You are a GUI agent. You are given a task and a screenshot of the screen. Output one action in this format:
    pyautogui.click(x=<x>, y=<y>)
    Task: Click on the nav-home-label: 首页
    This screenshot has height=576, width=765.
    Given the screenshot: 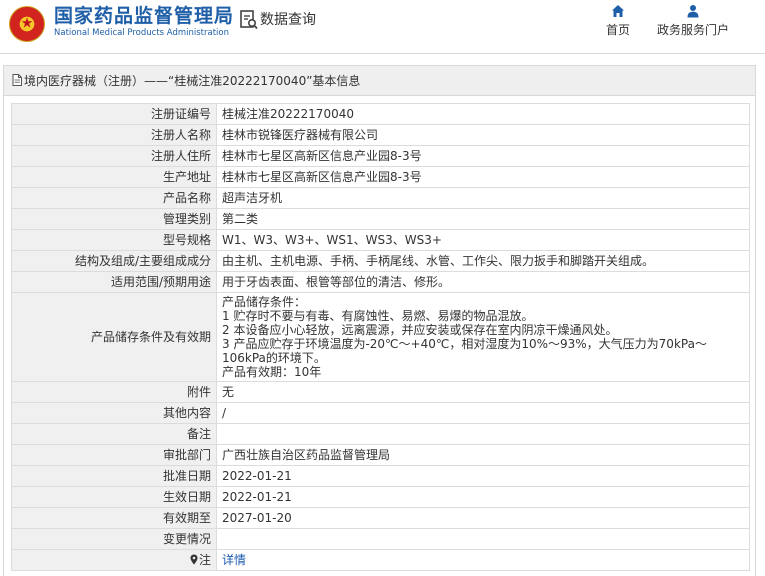 What is the action you would take?
    pyautogui.click(x=617, y=30)
    